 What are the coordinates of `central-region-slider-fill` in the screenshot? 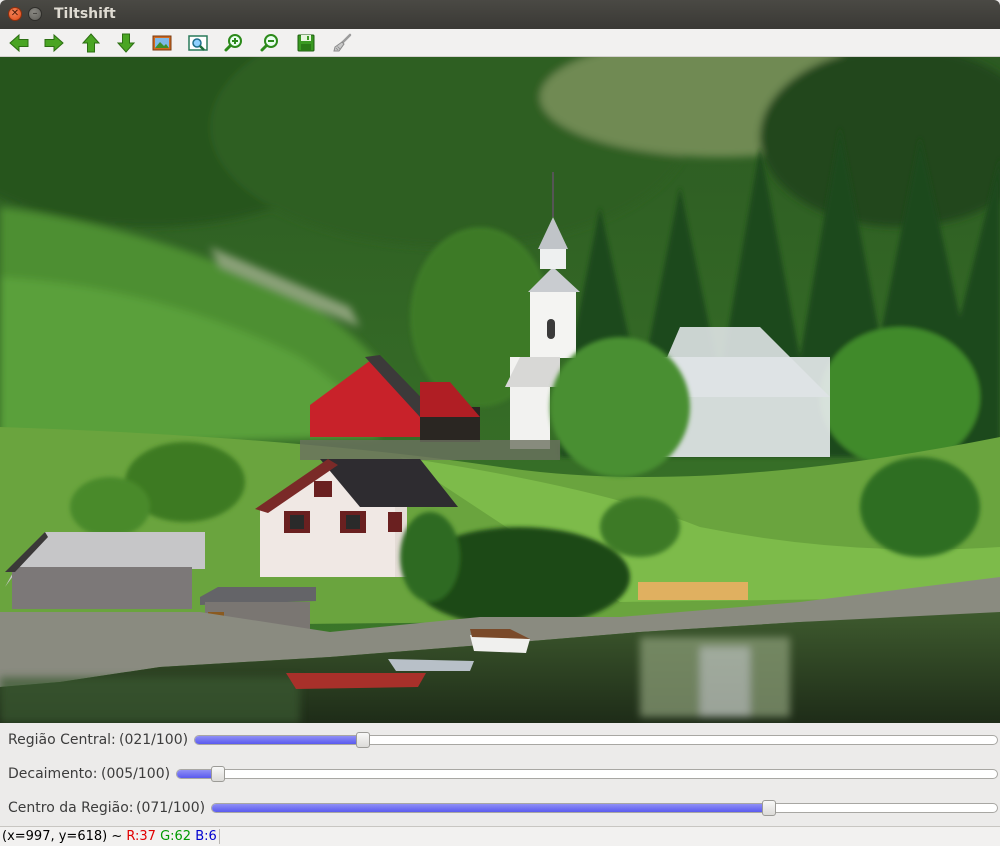 It's located at (279, 740).